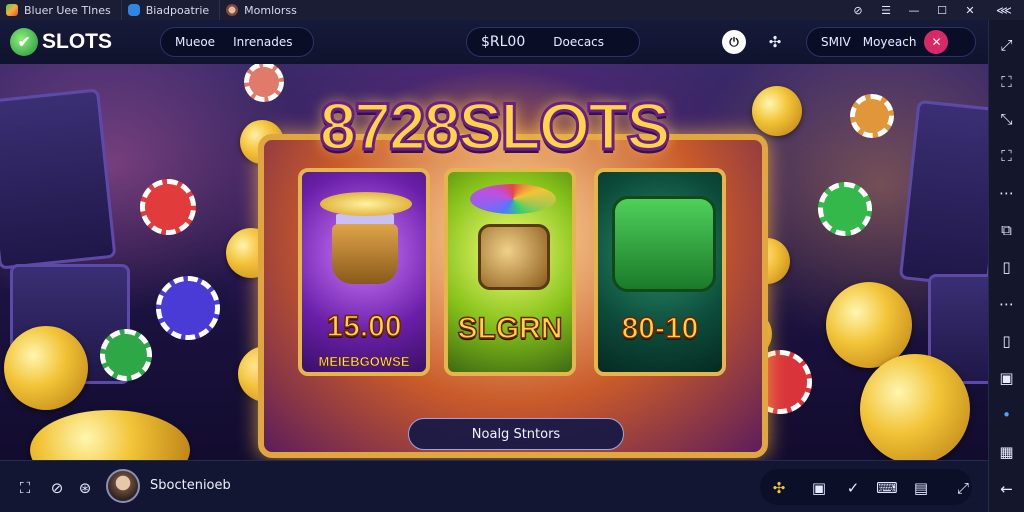  What do you see at coordinates (886, 10) in the screenshot?
I see `hamburger-menu-icon: ☰` at bounding box center [886, 10].